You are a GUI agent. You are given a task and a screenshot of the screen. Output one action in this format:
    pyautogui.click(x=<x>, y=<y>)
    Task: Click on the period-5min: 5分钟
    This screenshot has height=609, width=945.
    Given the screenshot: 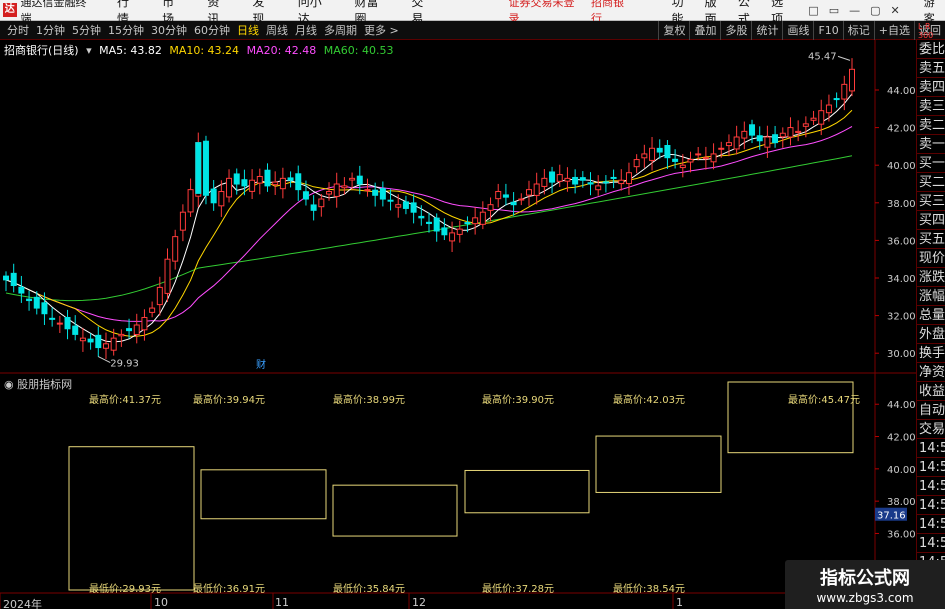 What is the action you would take?
    pyautogui.click(x=86, y=30)
    